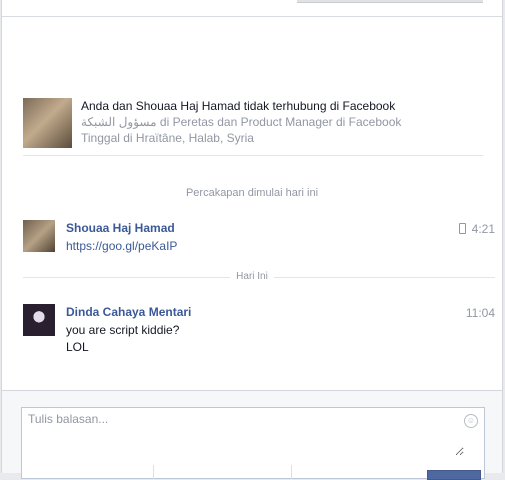 Image resolution: width=505 pixels, height=480 pixels. What do you see at coordinates (252, 16) in the screenshot?
I see `top-divider` at bounding box center [252, 16].